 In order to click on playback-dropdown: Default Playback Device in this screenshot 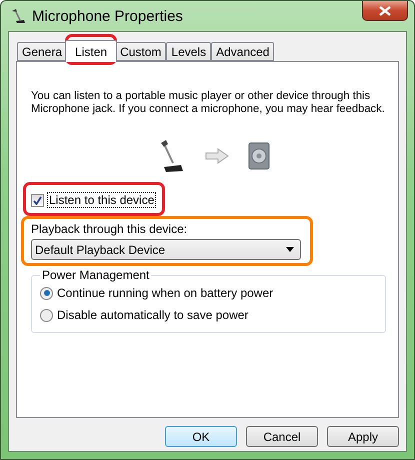, I will do `click(166, 249)`.